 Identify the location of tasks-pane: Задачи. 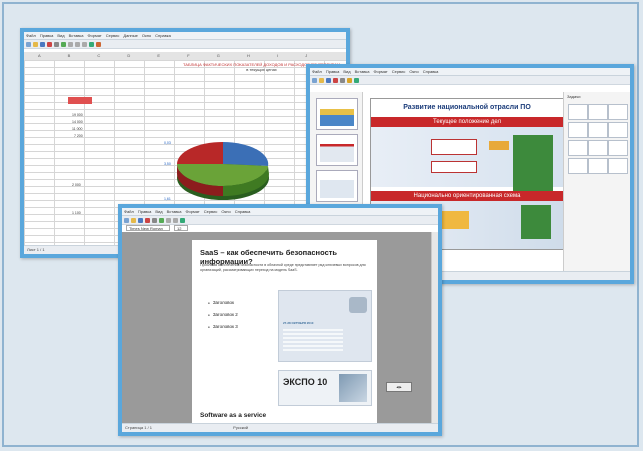
(596, 182).